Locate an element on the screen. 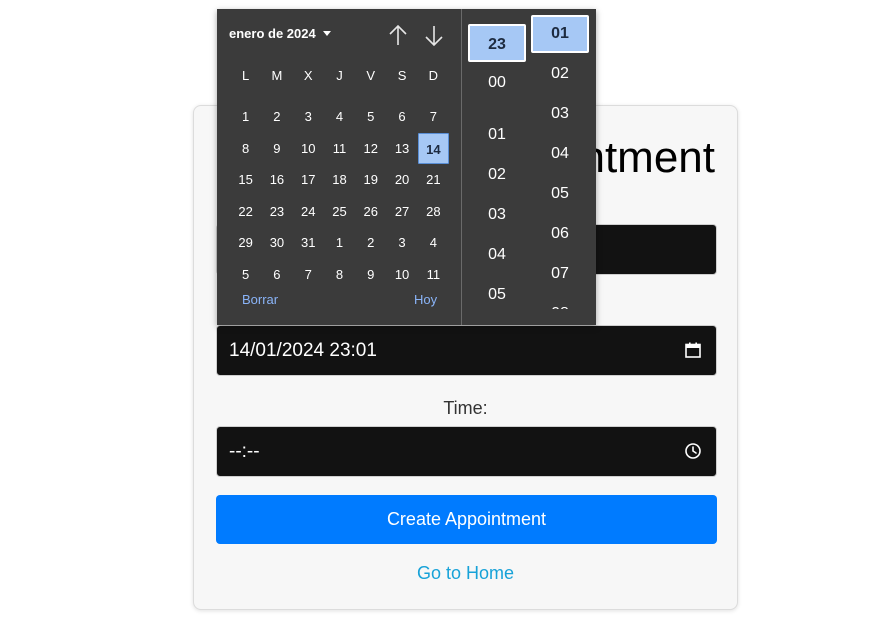 The height and width of the screenshot is (624, 893). today-button: Hoy is located at coordinates (425, 299).